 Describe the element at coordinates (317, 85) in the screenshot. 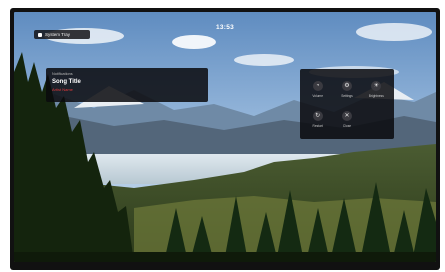

I see `volume-icon: ◔` at that location.